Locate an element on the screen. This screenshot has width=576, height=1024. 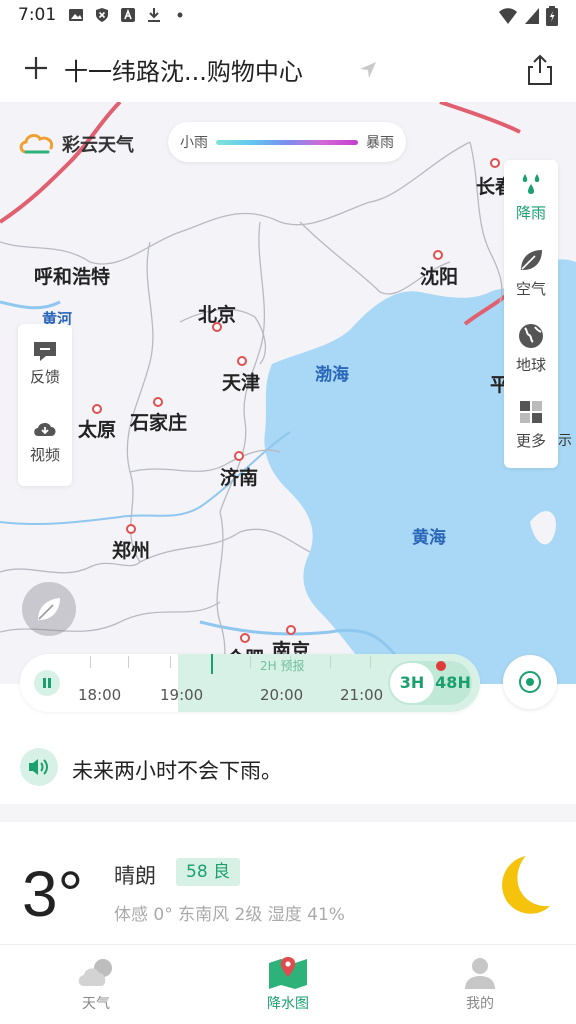
city-label: 天津 is located at coordinates (241, 383).